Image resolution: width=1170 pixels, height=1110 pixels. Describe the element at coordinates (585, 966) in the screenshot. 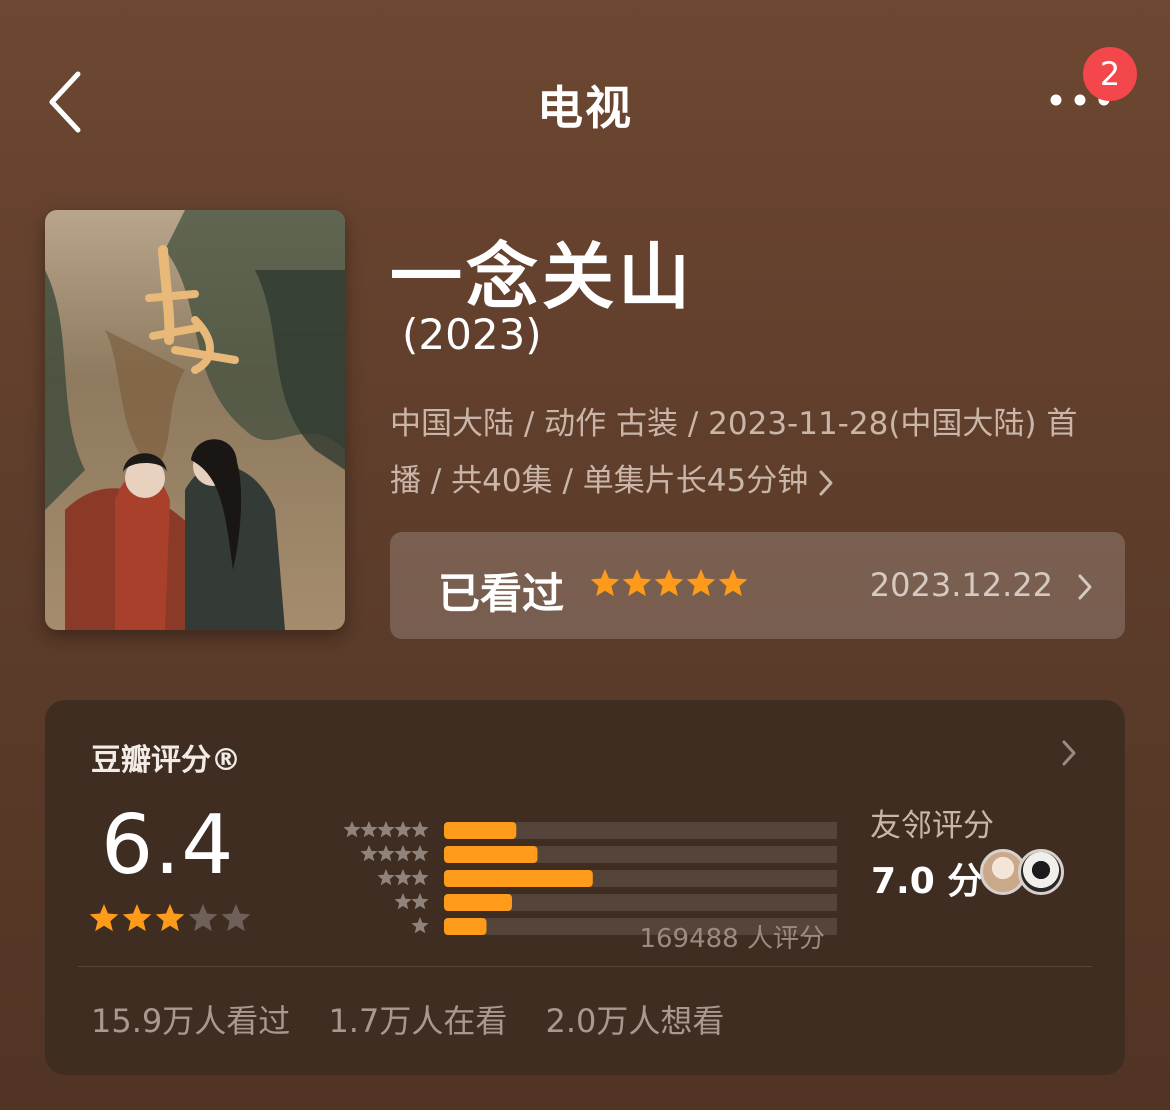

I see `divider` at that location.